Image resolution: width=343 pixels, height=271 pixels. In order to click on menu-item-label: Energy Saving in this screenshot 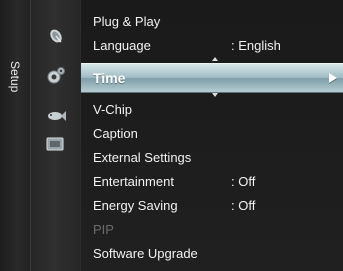, I will do `click(135, 205)`.